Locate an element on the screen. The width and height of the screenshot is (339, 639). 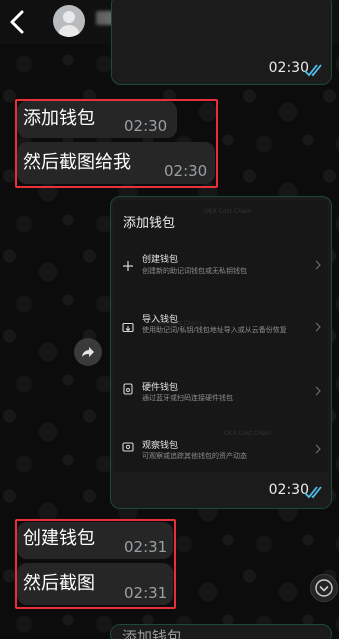
chevron-down-icon is located at coordinates (324, 588).